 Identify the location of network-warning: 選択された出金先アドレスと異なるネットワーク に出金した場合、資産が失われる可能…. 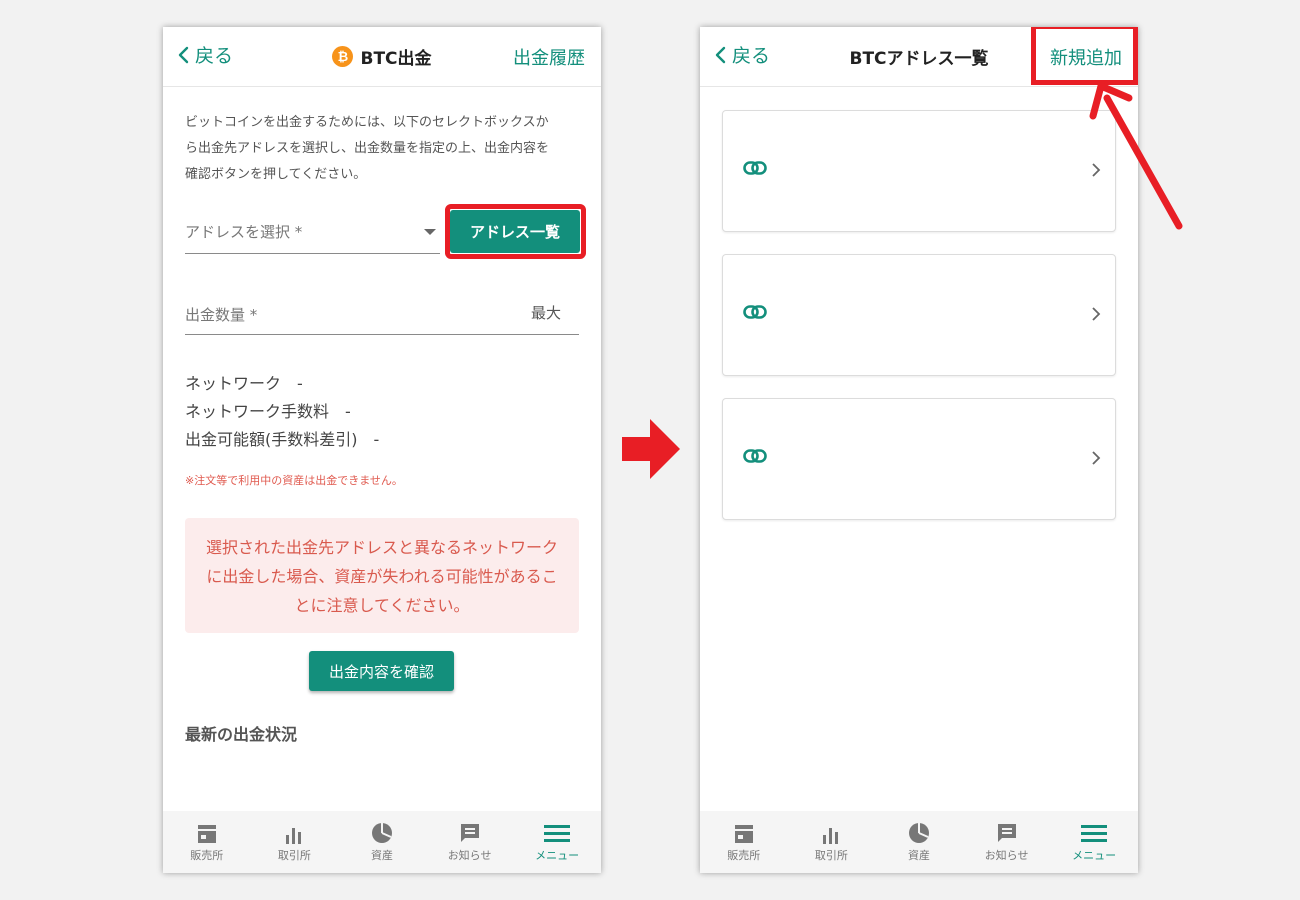
(382, 575).